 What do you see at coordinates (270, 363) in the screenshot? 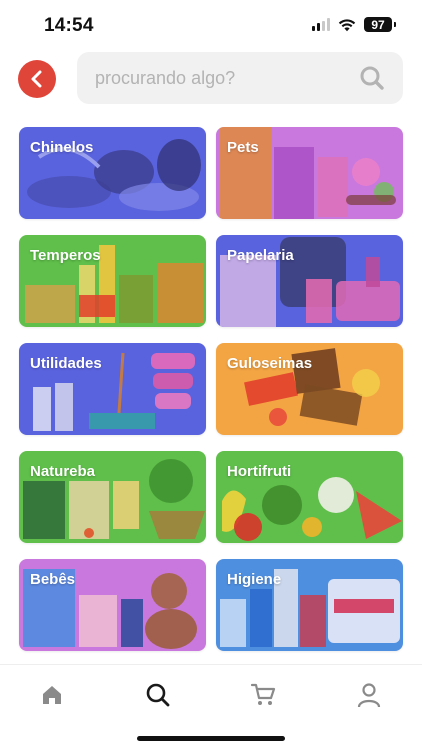
I see `category-label: Guloseimas` at bounding box center [270, 363].